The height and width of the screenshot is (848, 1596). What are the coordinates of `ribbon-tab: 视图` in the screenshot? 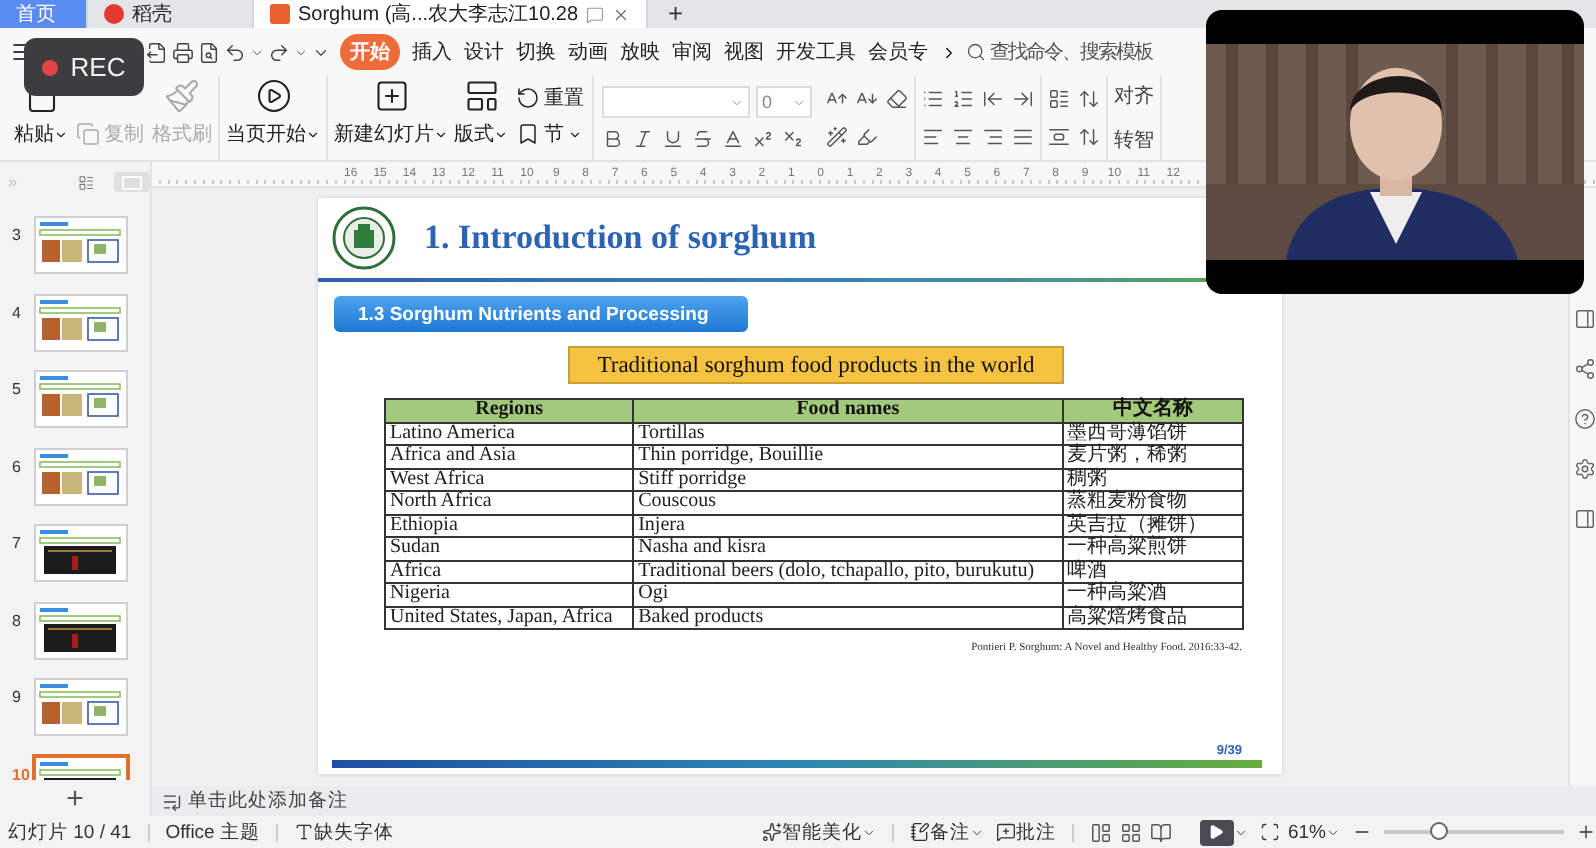 It's located at (744, 52).